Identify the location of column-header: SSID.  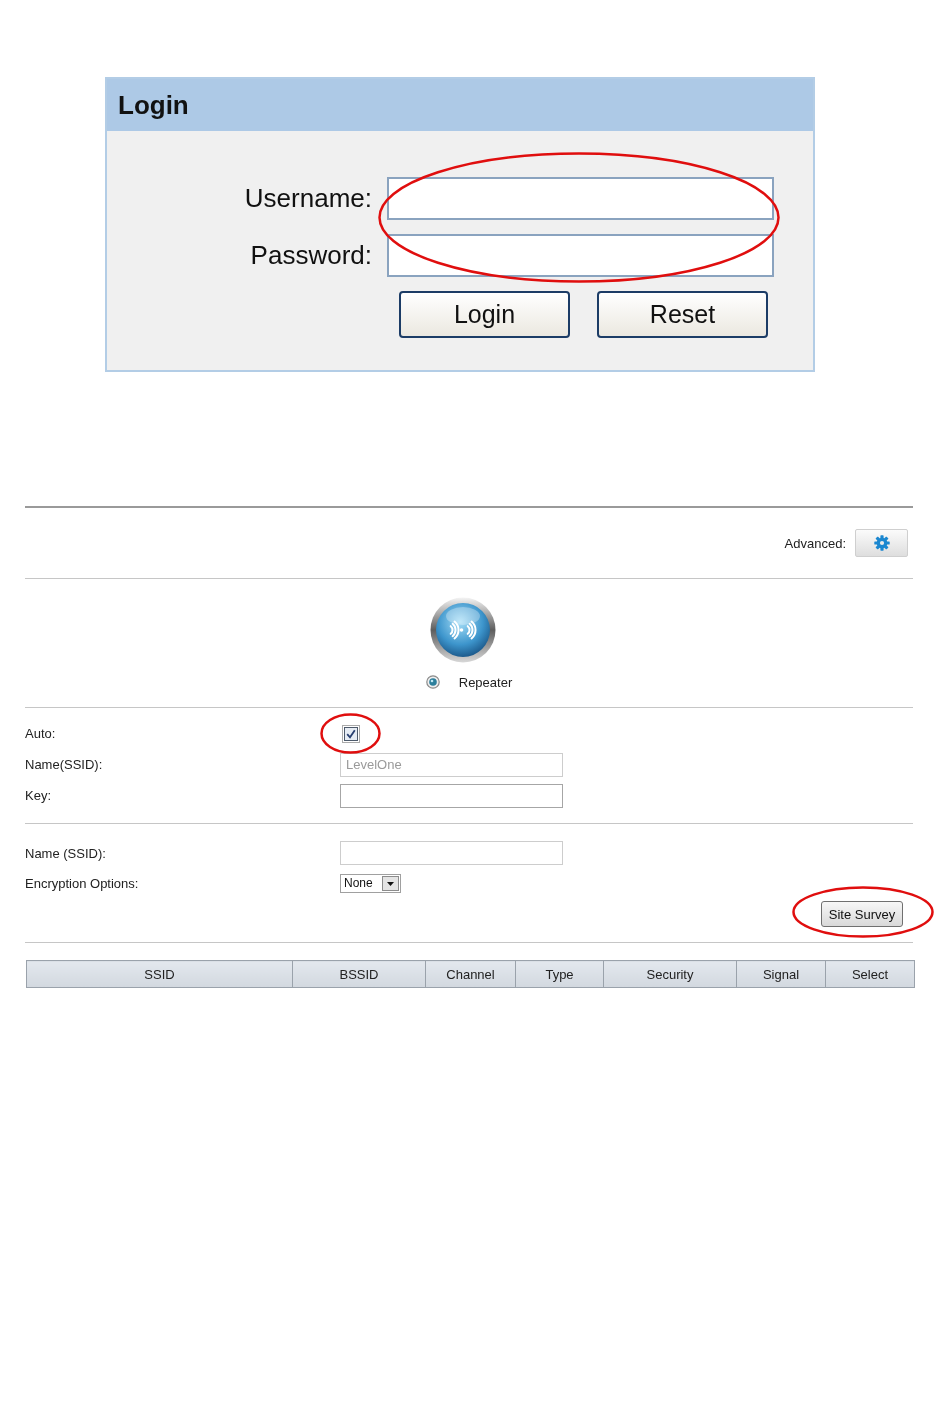
(159, 974).